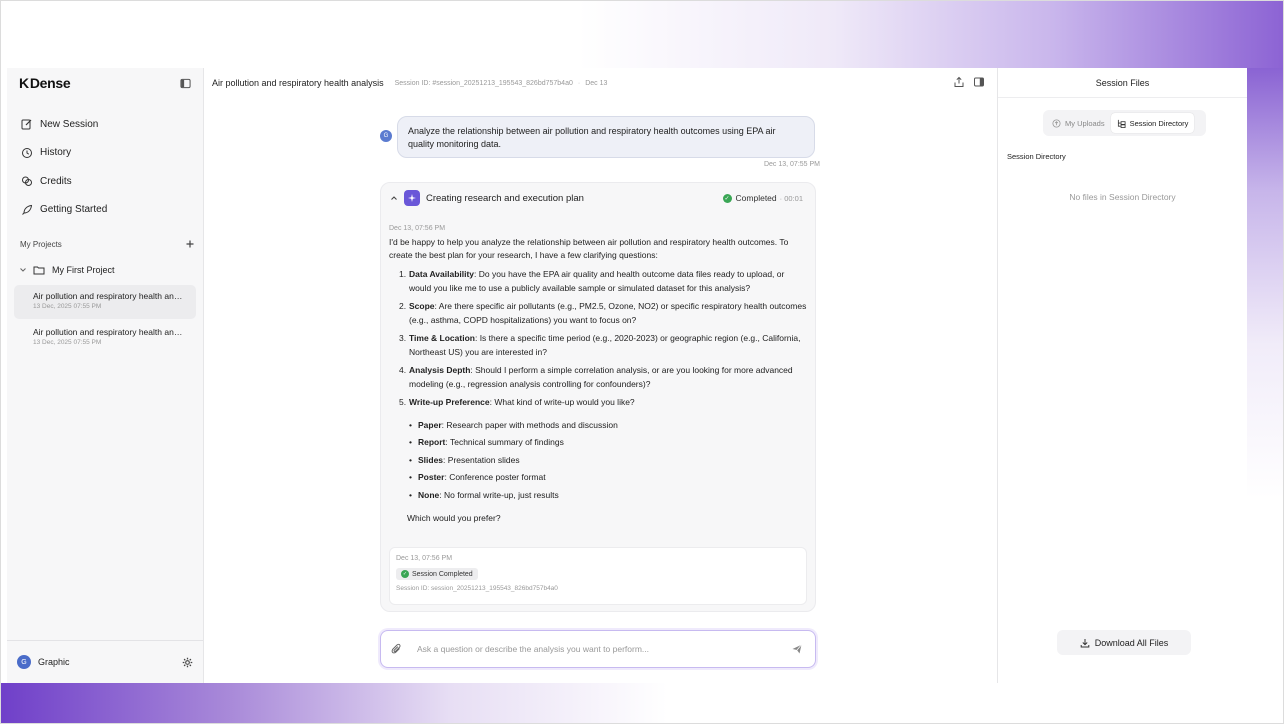 The image size is (1284, 724). I want to click on toggle-sidebar-icon, so click(185, 83).